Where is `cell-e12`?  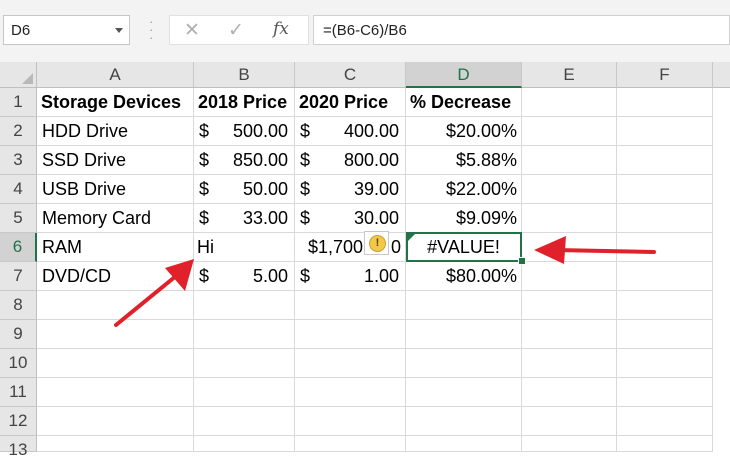
cell-e12 is located at coordinates (569, 421).